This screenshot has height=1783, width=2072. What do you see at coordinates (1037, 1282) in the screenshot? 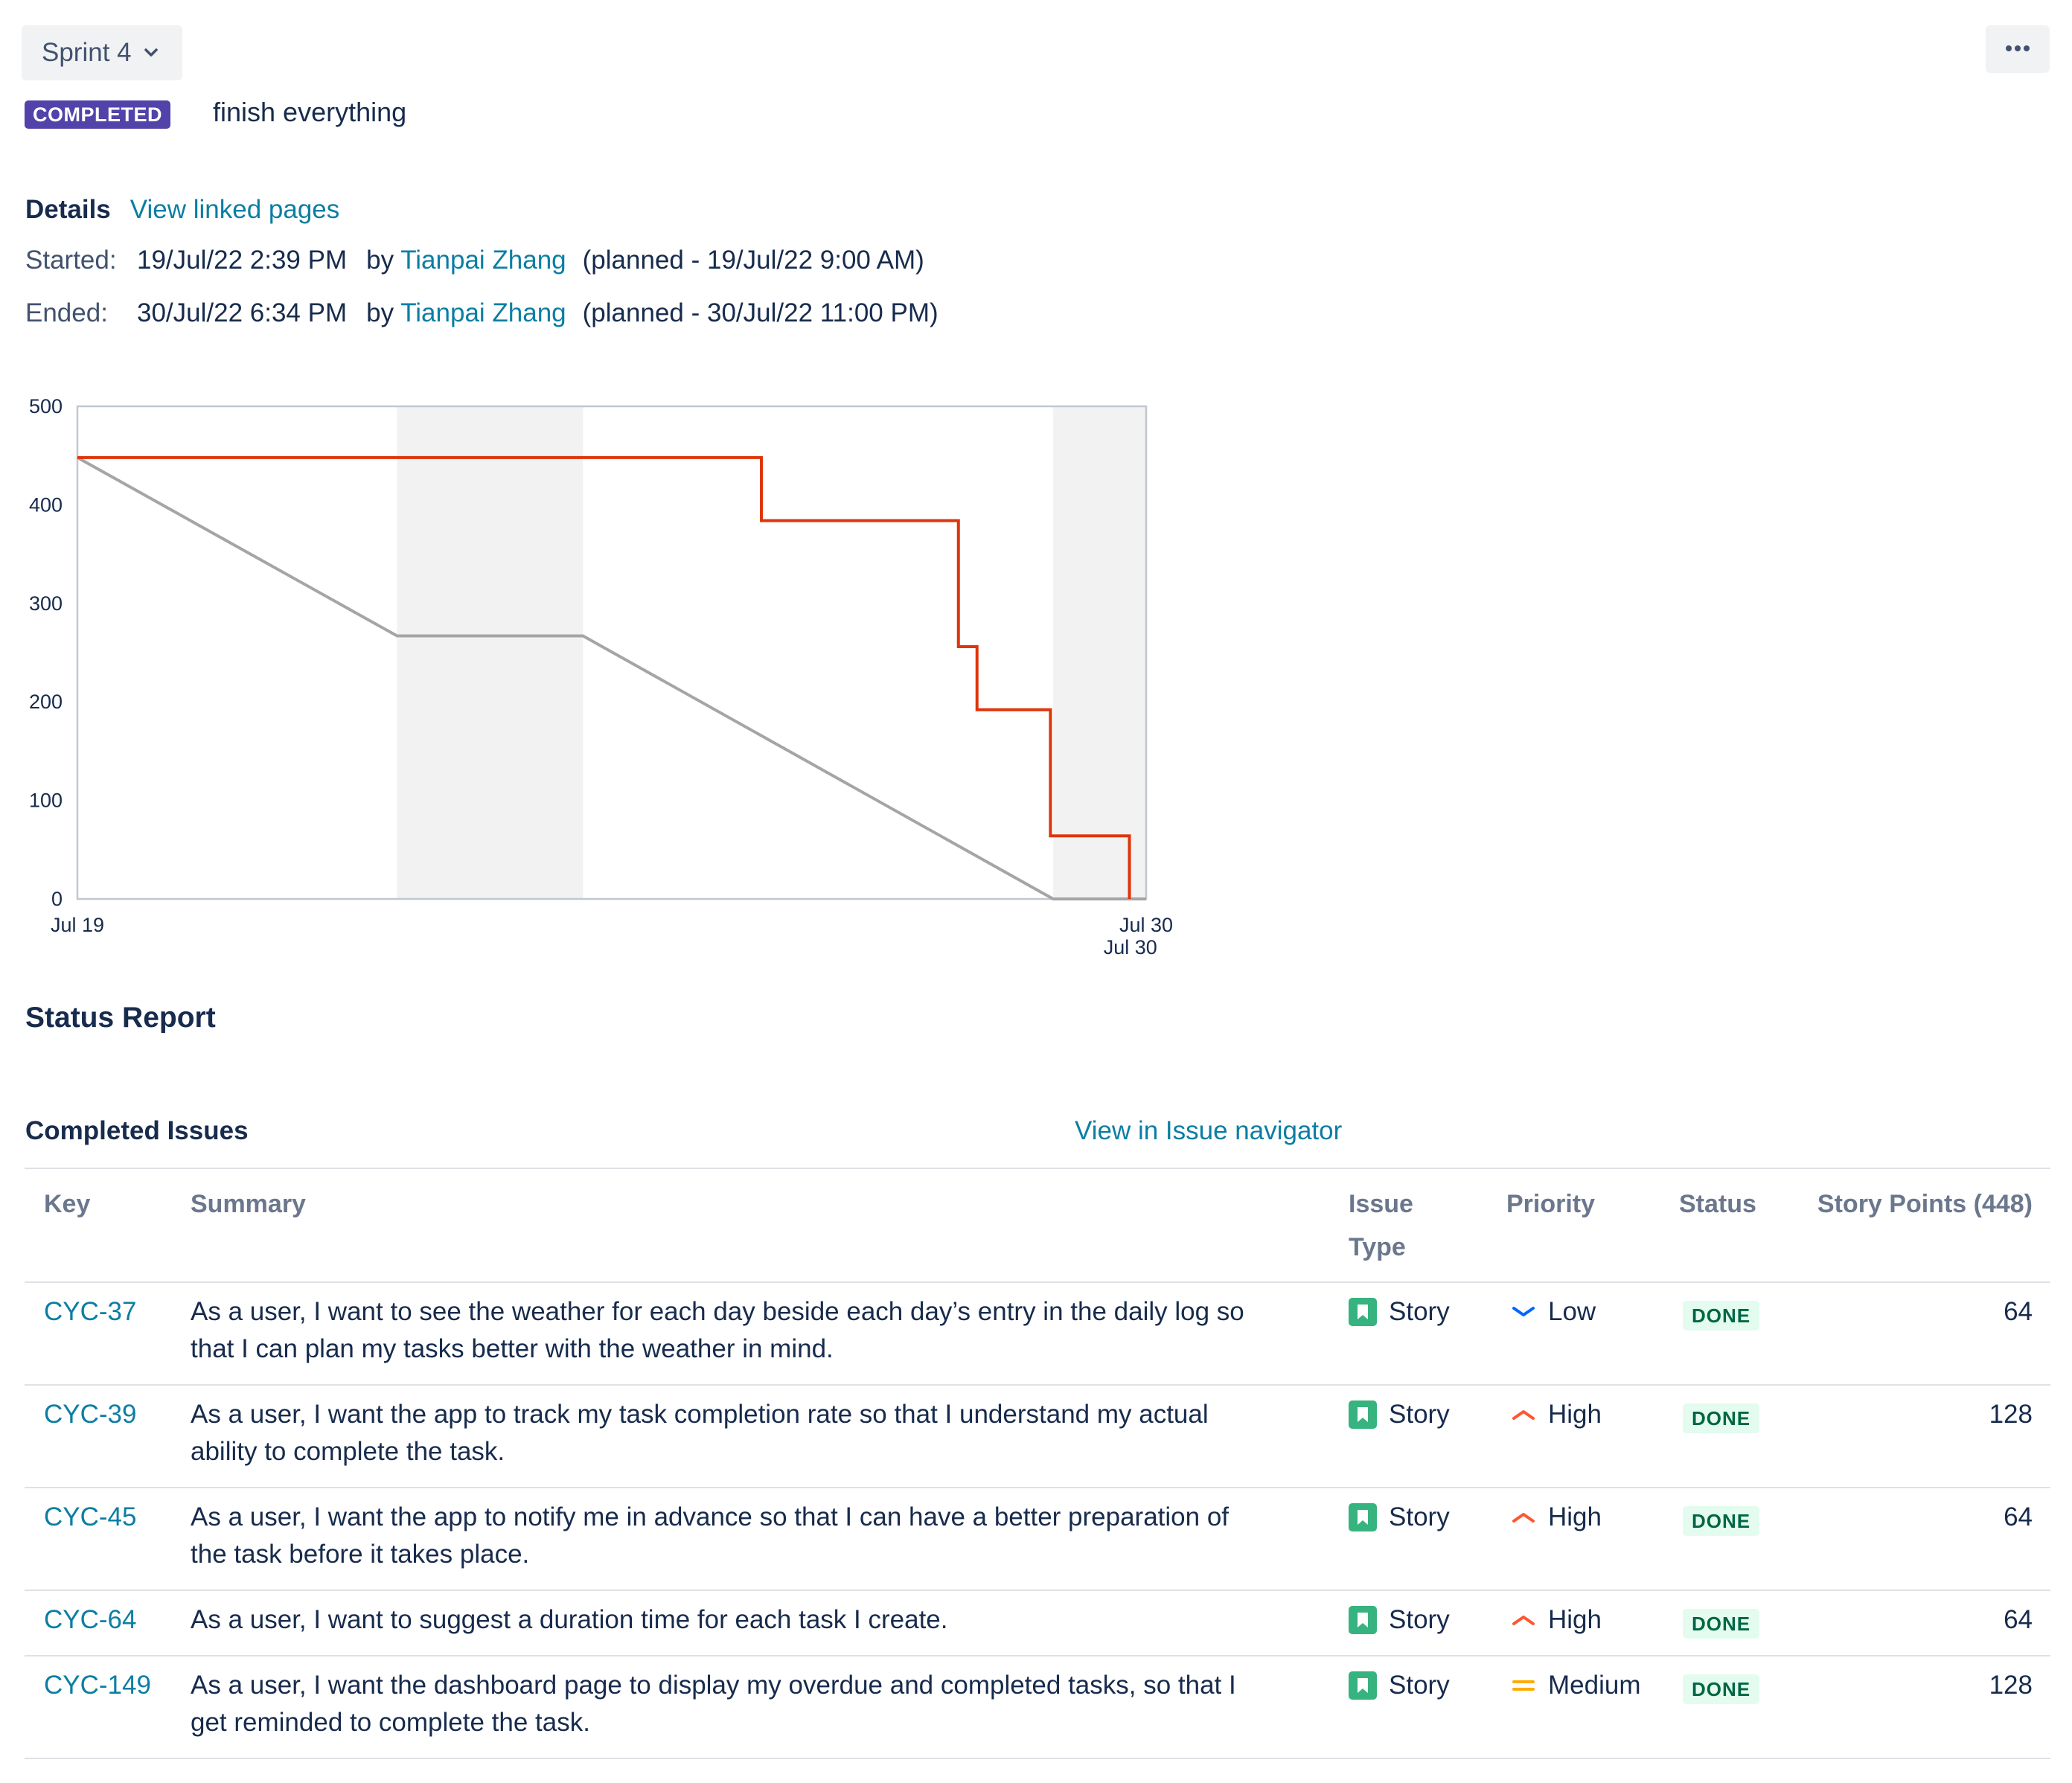
I see `table-header-divider` at bounding box center [1037, 1282].